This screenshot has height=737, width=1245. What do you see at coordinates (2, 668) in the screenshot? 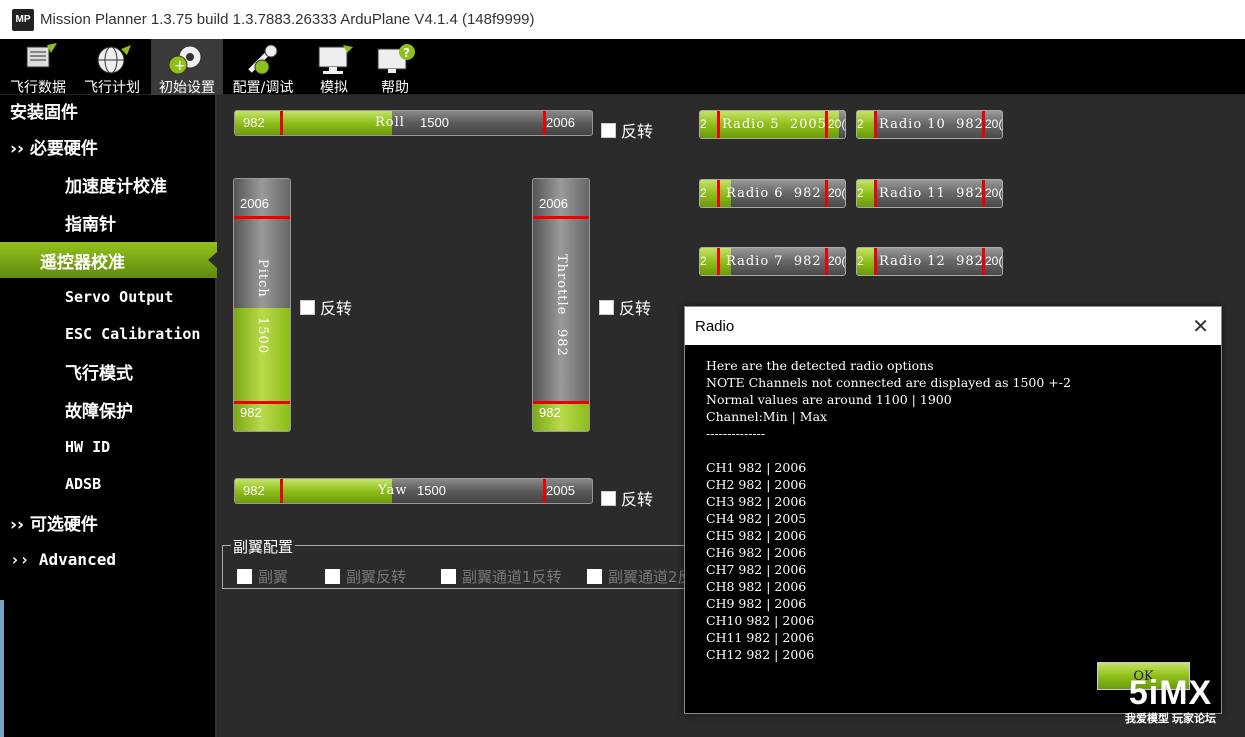
I see `desktop-edge` at bounding box center [2, 668].